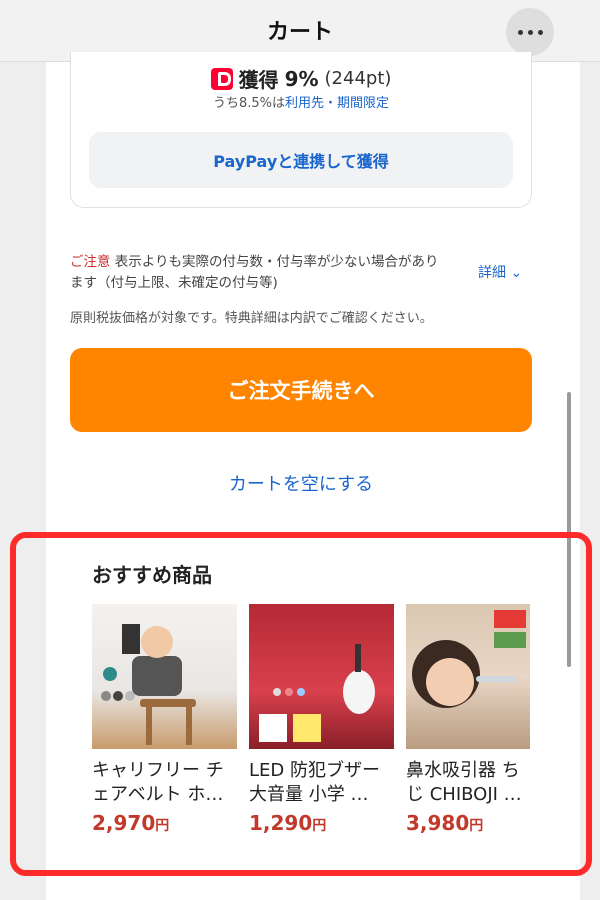 The width and height of the screenshot is (600, 900). I want to click on notice-text: 表示よりも実際の付与数・付与率が少ない場合があります（付与上限、未確定の付与等), so click(254, 272).